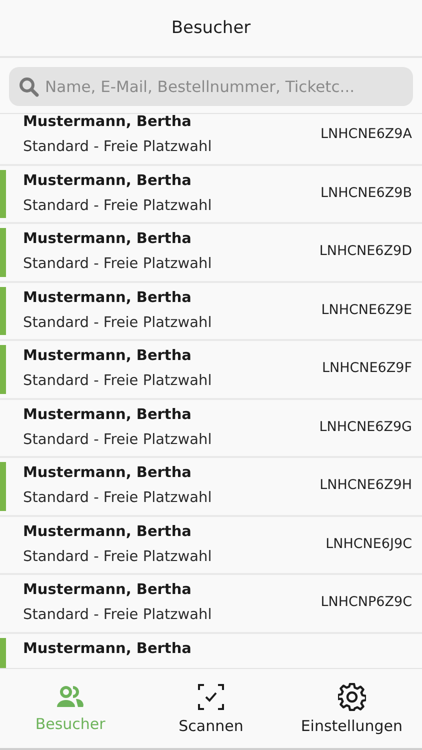  I want to click on ticket-code: LNHCNE6Z9F, so click(367, 367).